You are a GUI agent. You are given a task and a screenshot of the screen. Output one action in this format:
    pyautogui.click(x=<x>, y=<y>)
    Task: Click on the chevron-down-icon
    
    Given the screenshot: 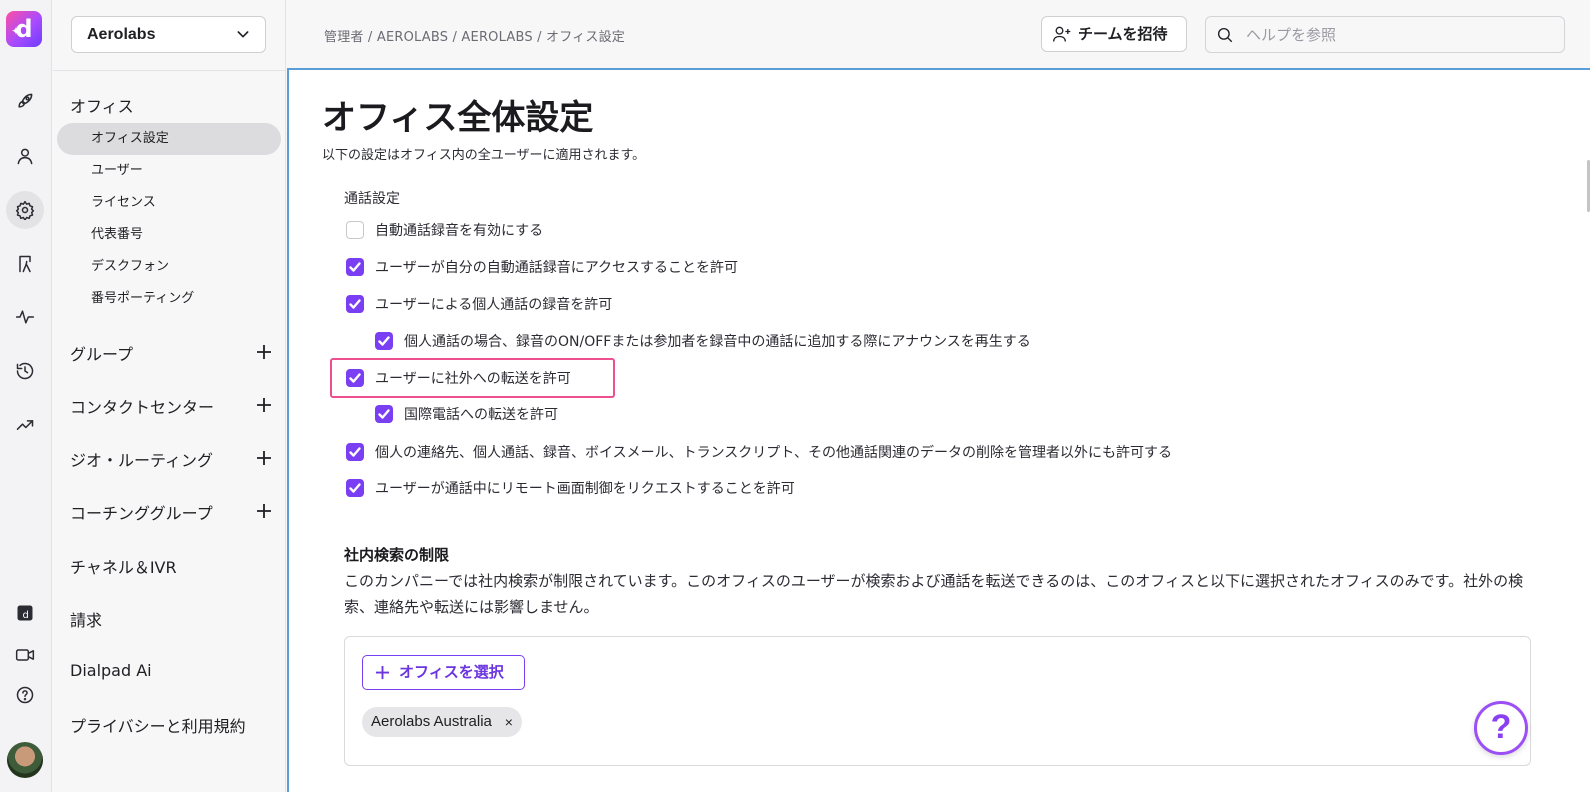 What is the action you would take?
    pyautogui.click(x=243, y=34)
    